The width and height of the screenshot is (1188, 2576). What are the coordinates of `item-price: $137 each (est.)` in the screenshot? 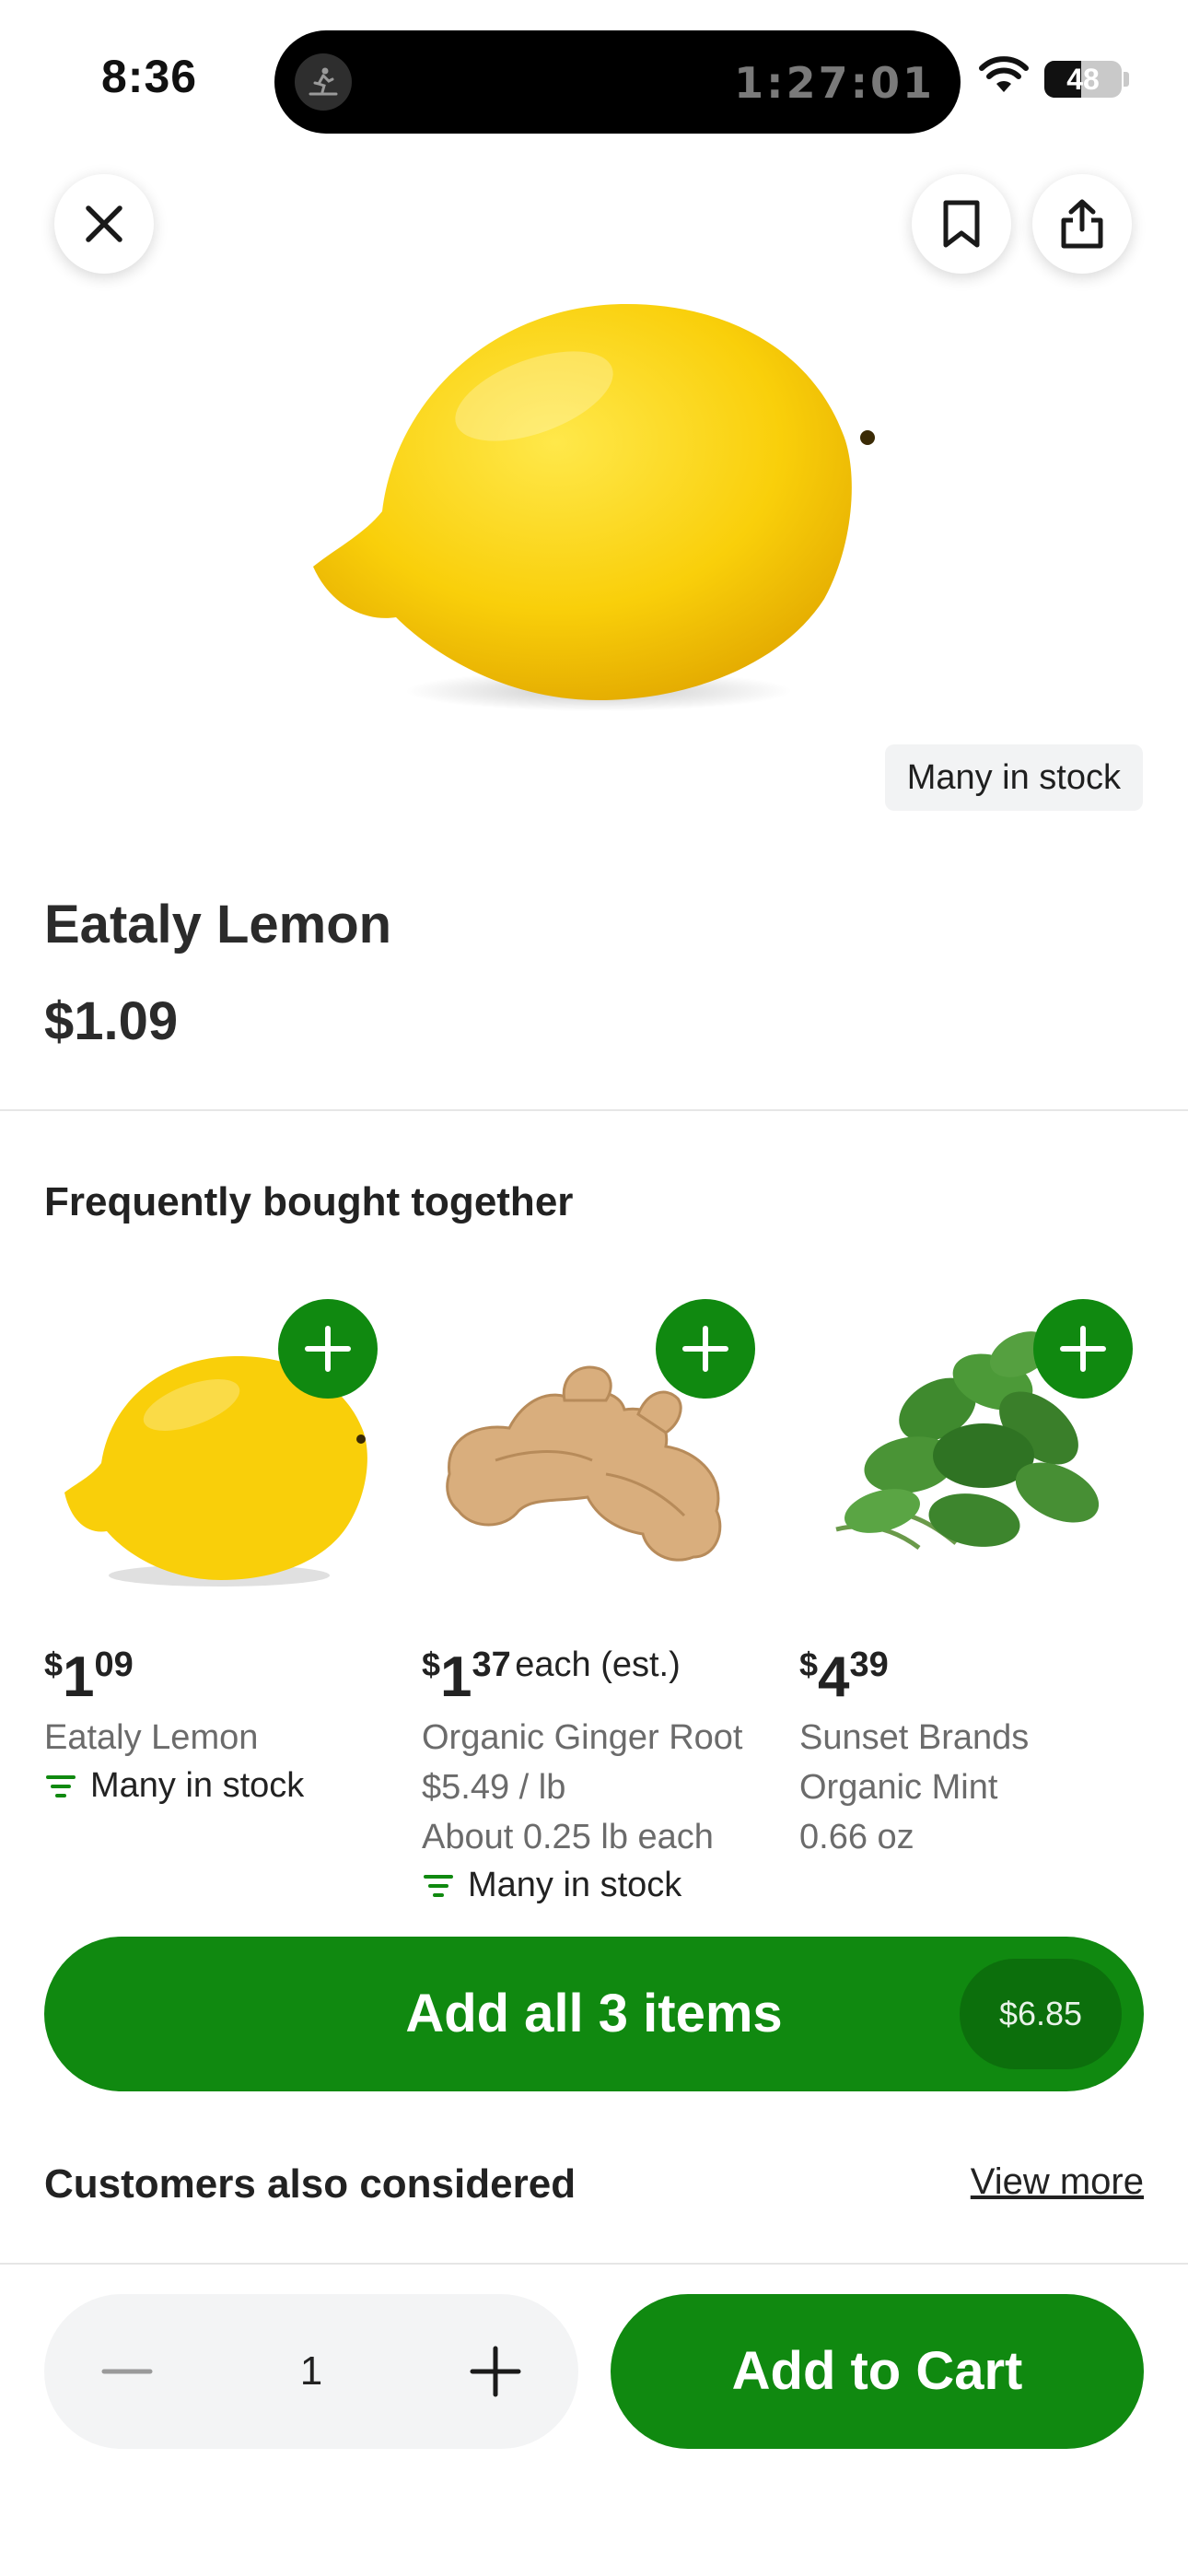 It's located at (551, 1677).